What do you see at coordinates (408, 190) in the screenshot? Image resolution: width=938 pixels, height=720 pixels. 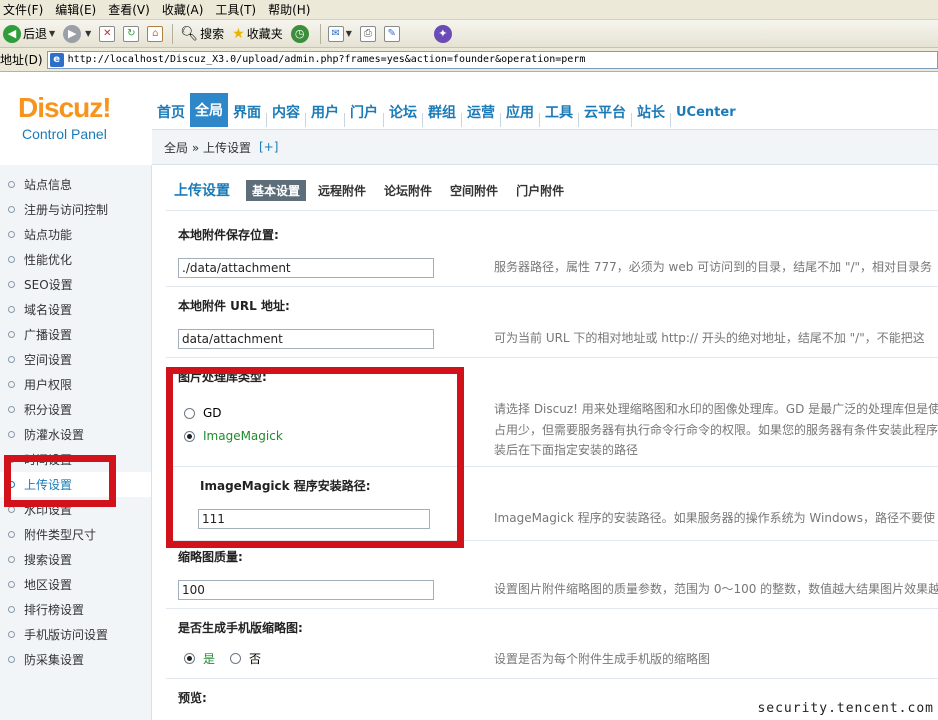 I see `tab-forum-attach: 论坛附件` at bounding box center [408, 190].